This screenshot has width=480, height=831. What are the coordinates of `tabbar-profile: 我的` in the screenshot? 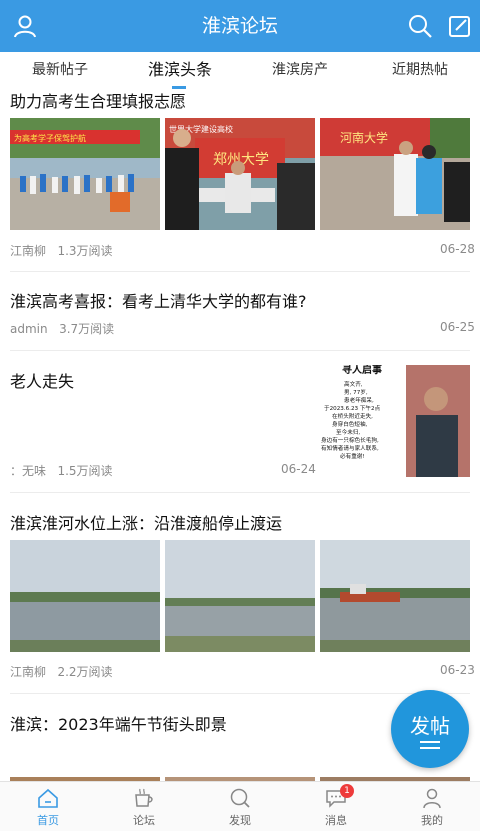 It's located at (432, 806).